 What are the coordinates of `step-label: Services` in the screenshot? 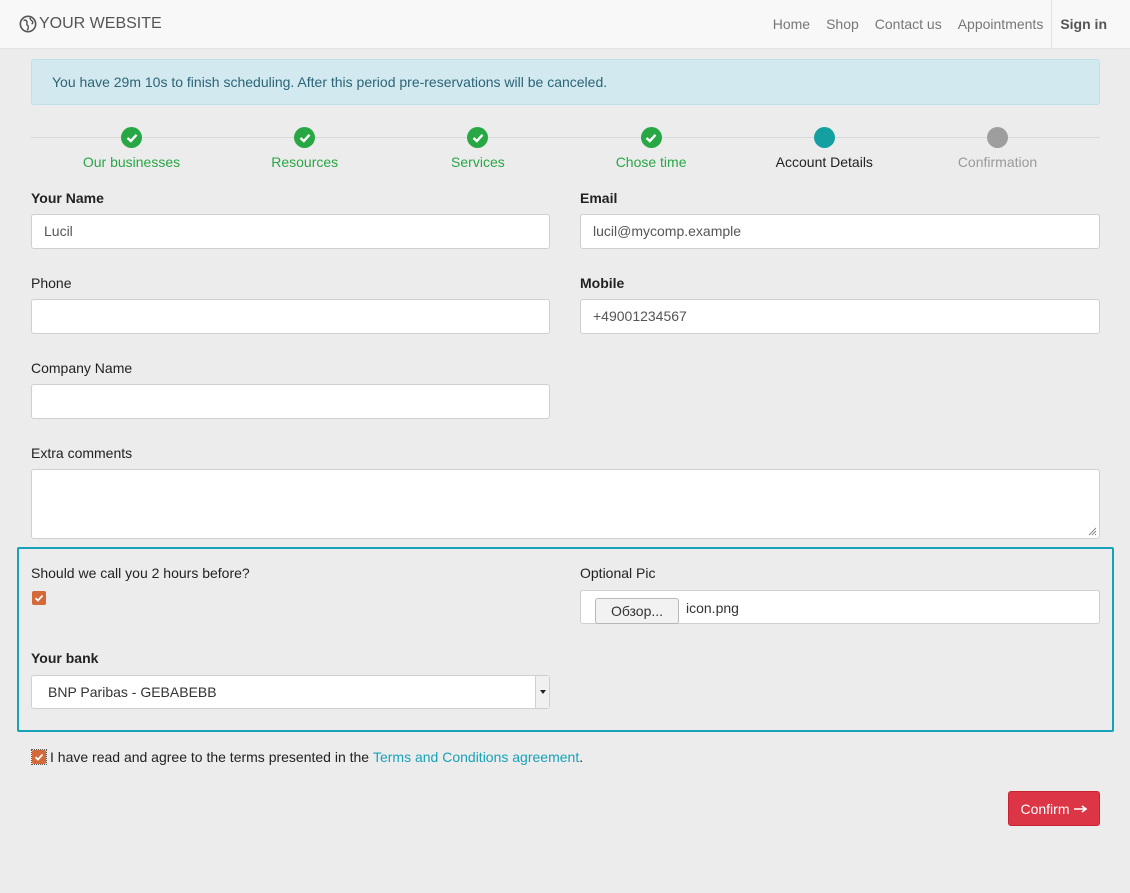 It's located at (478, 162).